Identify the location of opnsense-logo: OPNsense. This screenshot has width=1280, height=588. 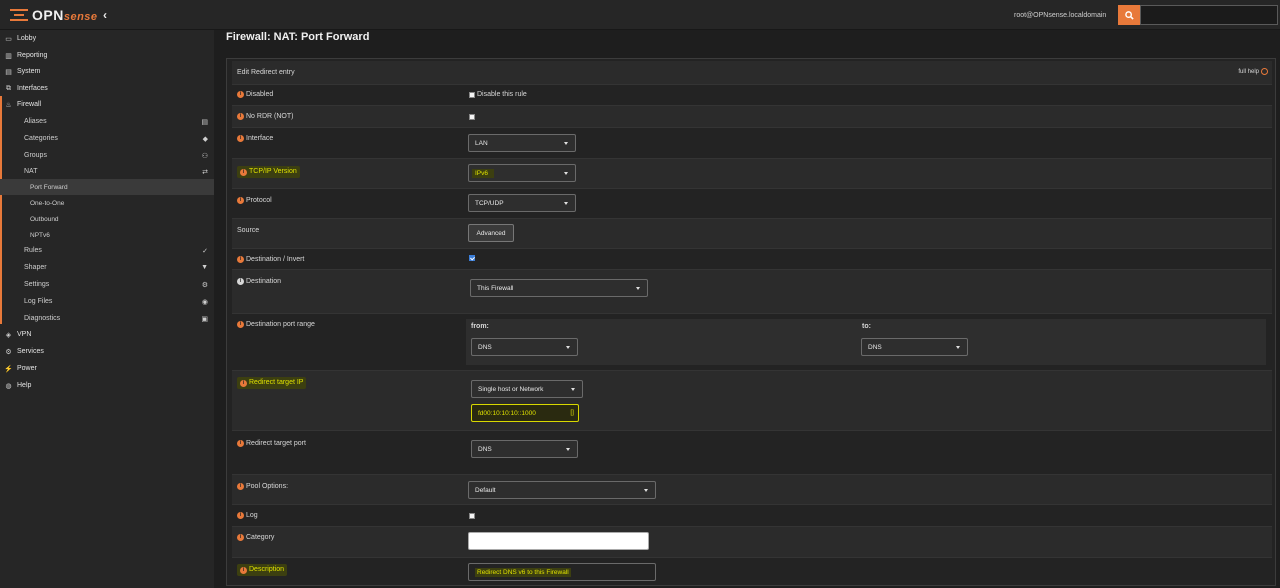
(53, 15).